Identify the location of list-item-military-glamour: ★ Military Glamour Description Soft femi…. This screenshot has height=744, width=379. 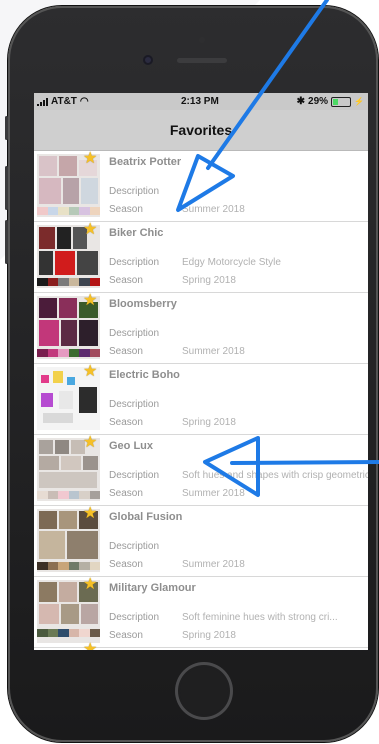
(201, 612).